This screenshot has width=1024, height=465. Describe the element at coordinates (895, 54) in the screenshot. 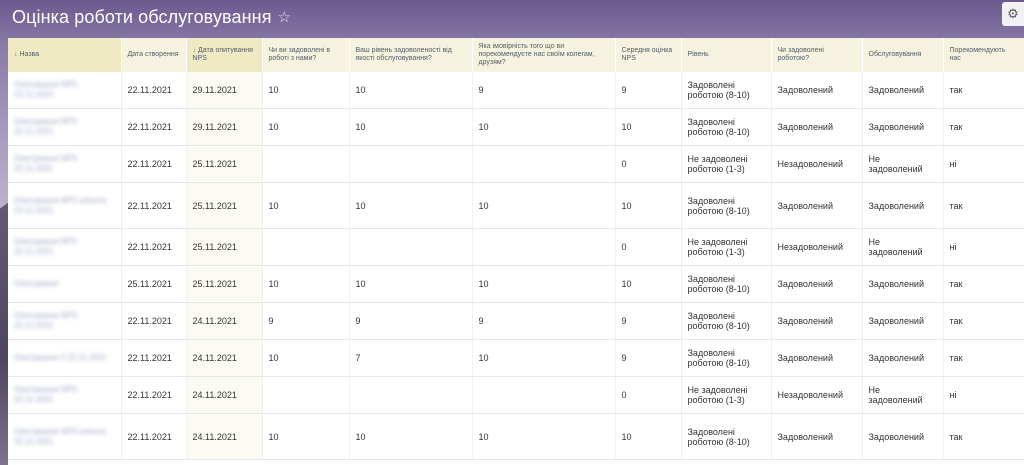

I see `column-header-label: Обслуговування` at that location.